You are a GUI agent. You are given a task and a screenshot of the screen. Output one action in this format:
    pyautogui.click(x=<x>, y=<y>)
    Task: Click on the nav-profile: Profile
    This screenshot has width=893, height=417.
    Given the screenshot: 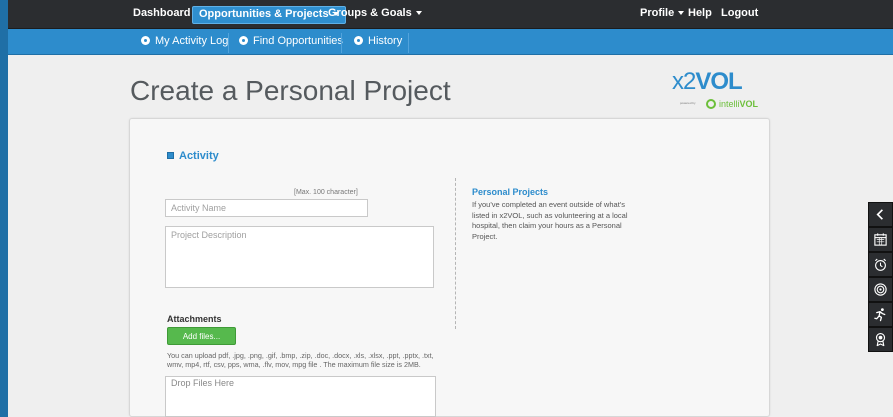 What is the action you would take?
    pyautogui.click(x=662, y=13)
    